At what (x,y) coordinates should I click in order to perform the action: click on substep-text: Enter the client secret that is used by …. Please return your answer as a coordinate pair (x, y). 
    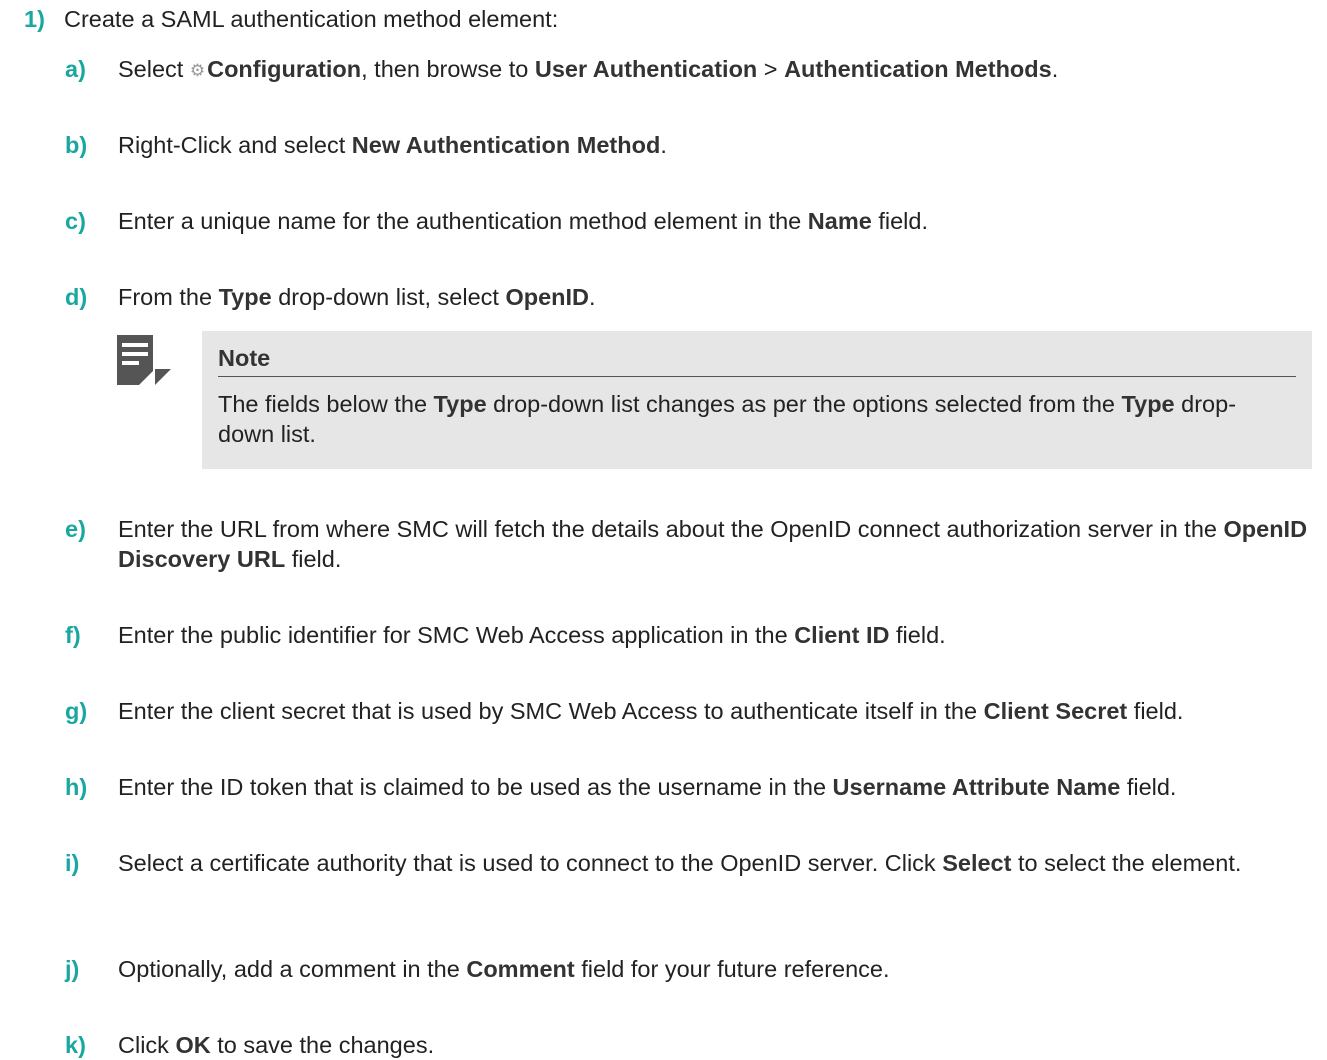
    Looking at the image, I should click on (551, 711).